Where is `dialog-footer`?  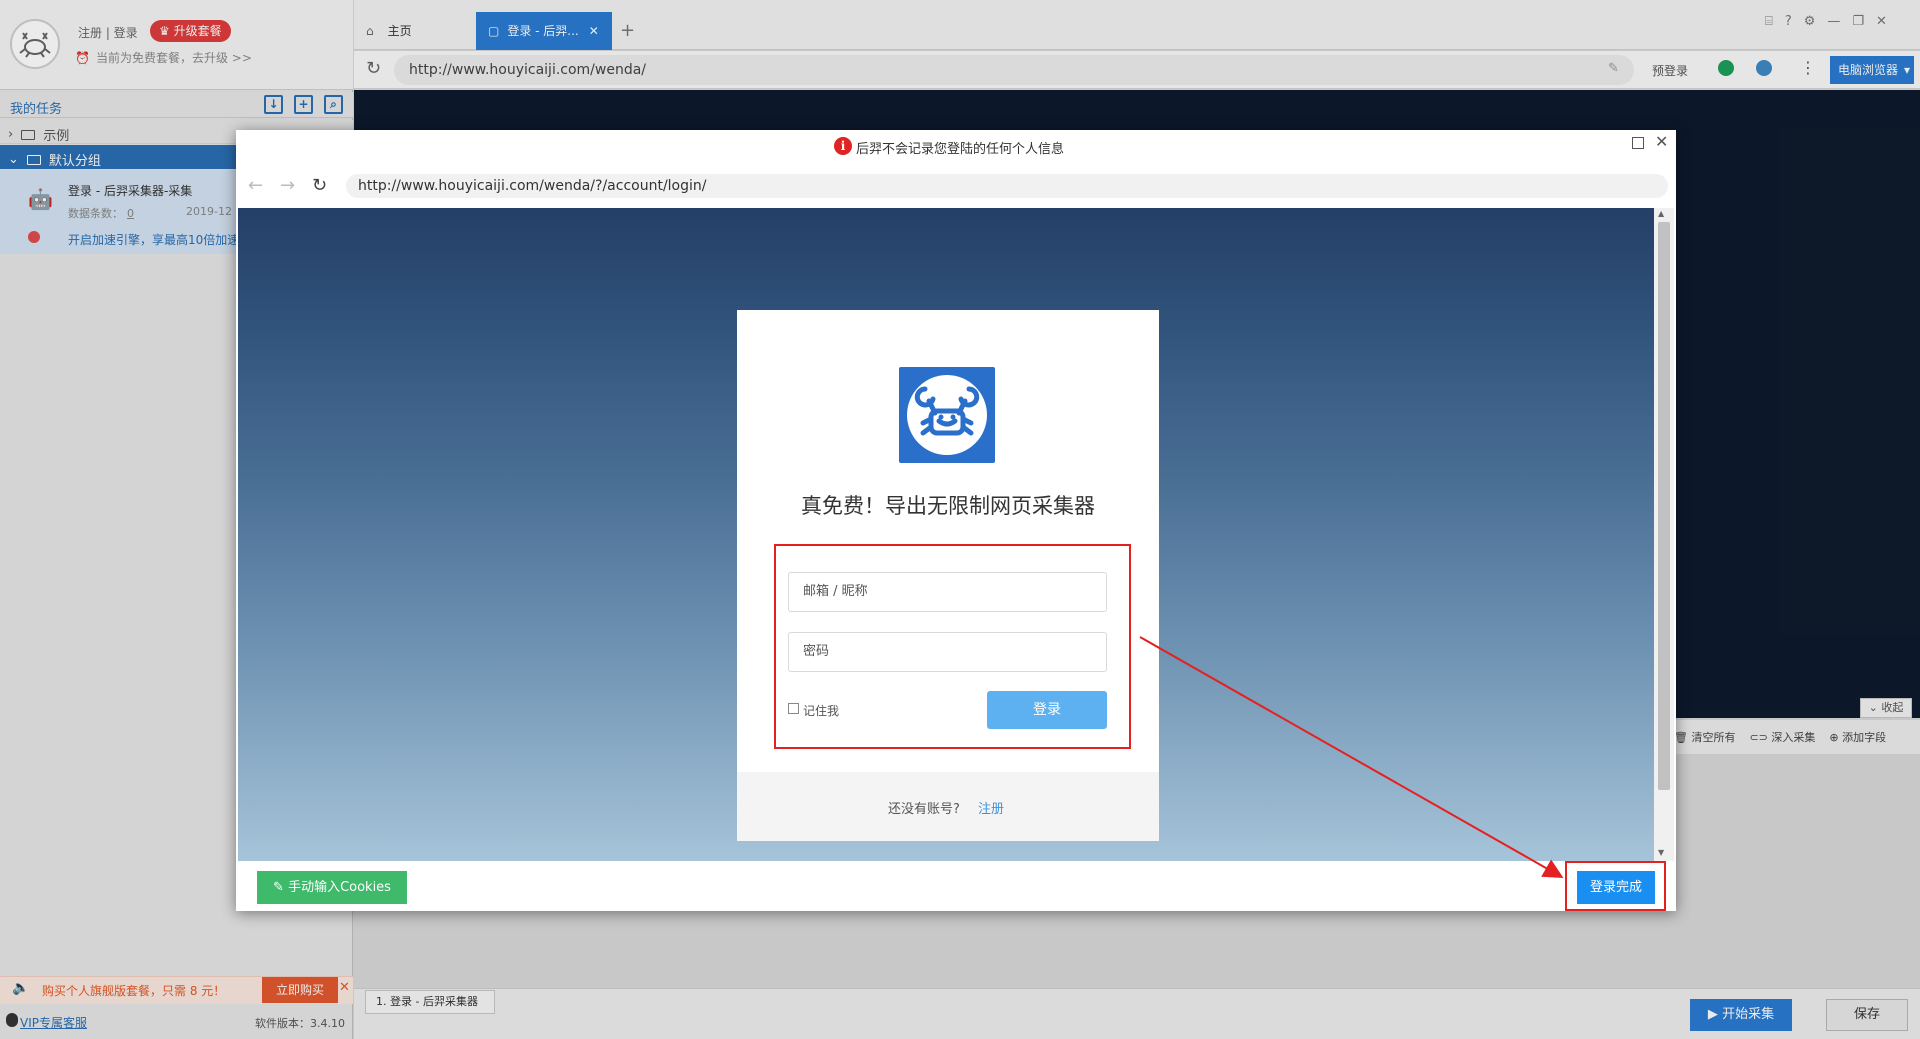
dialog-footer is located at coordinates (956, 886).